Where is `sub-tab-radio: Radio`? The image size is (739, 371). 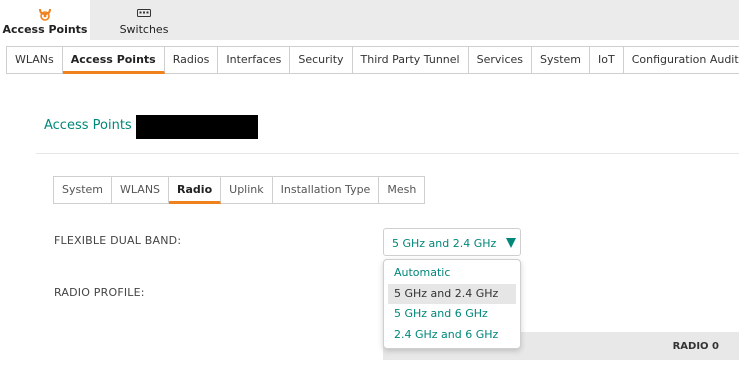 sub-tab-radio: Radio is located at coordinates (195, 190).